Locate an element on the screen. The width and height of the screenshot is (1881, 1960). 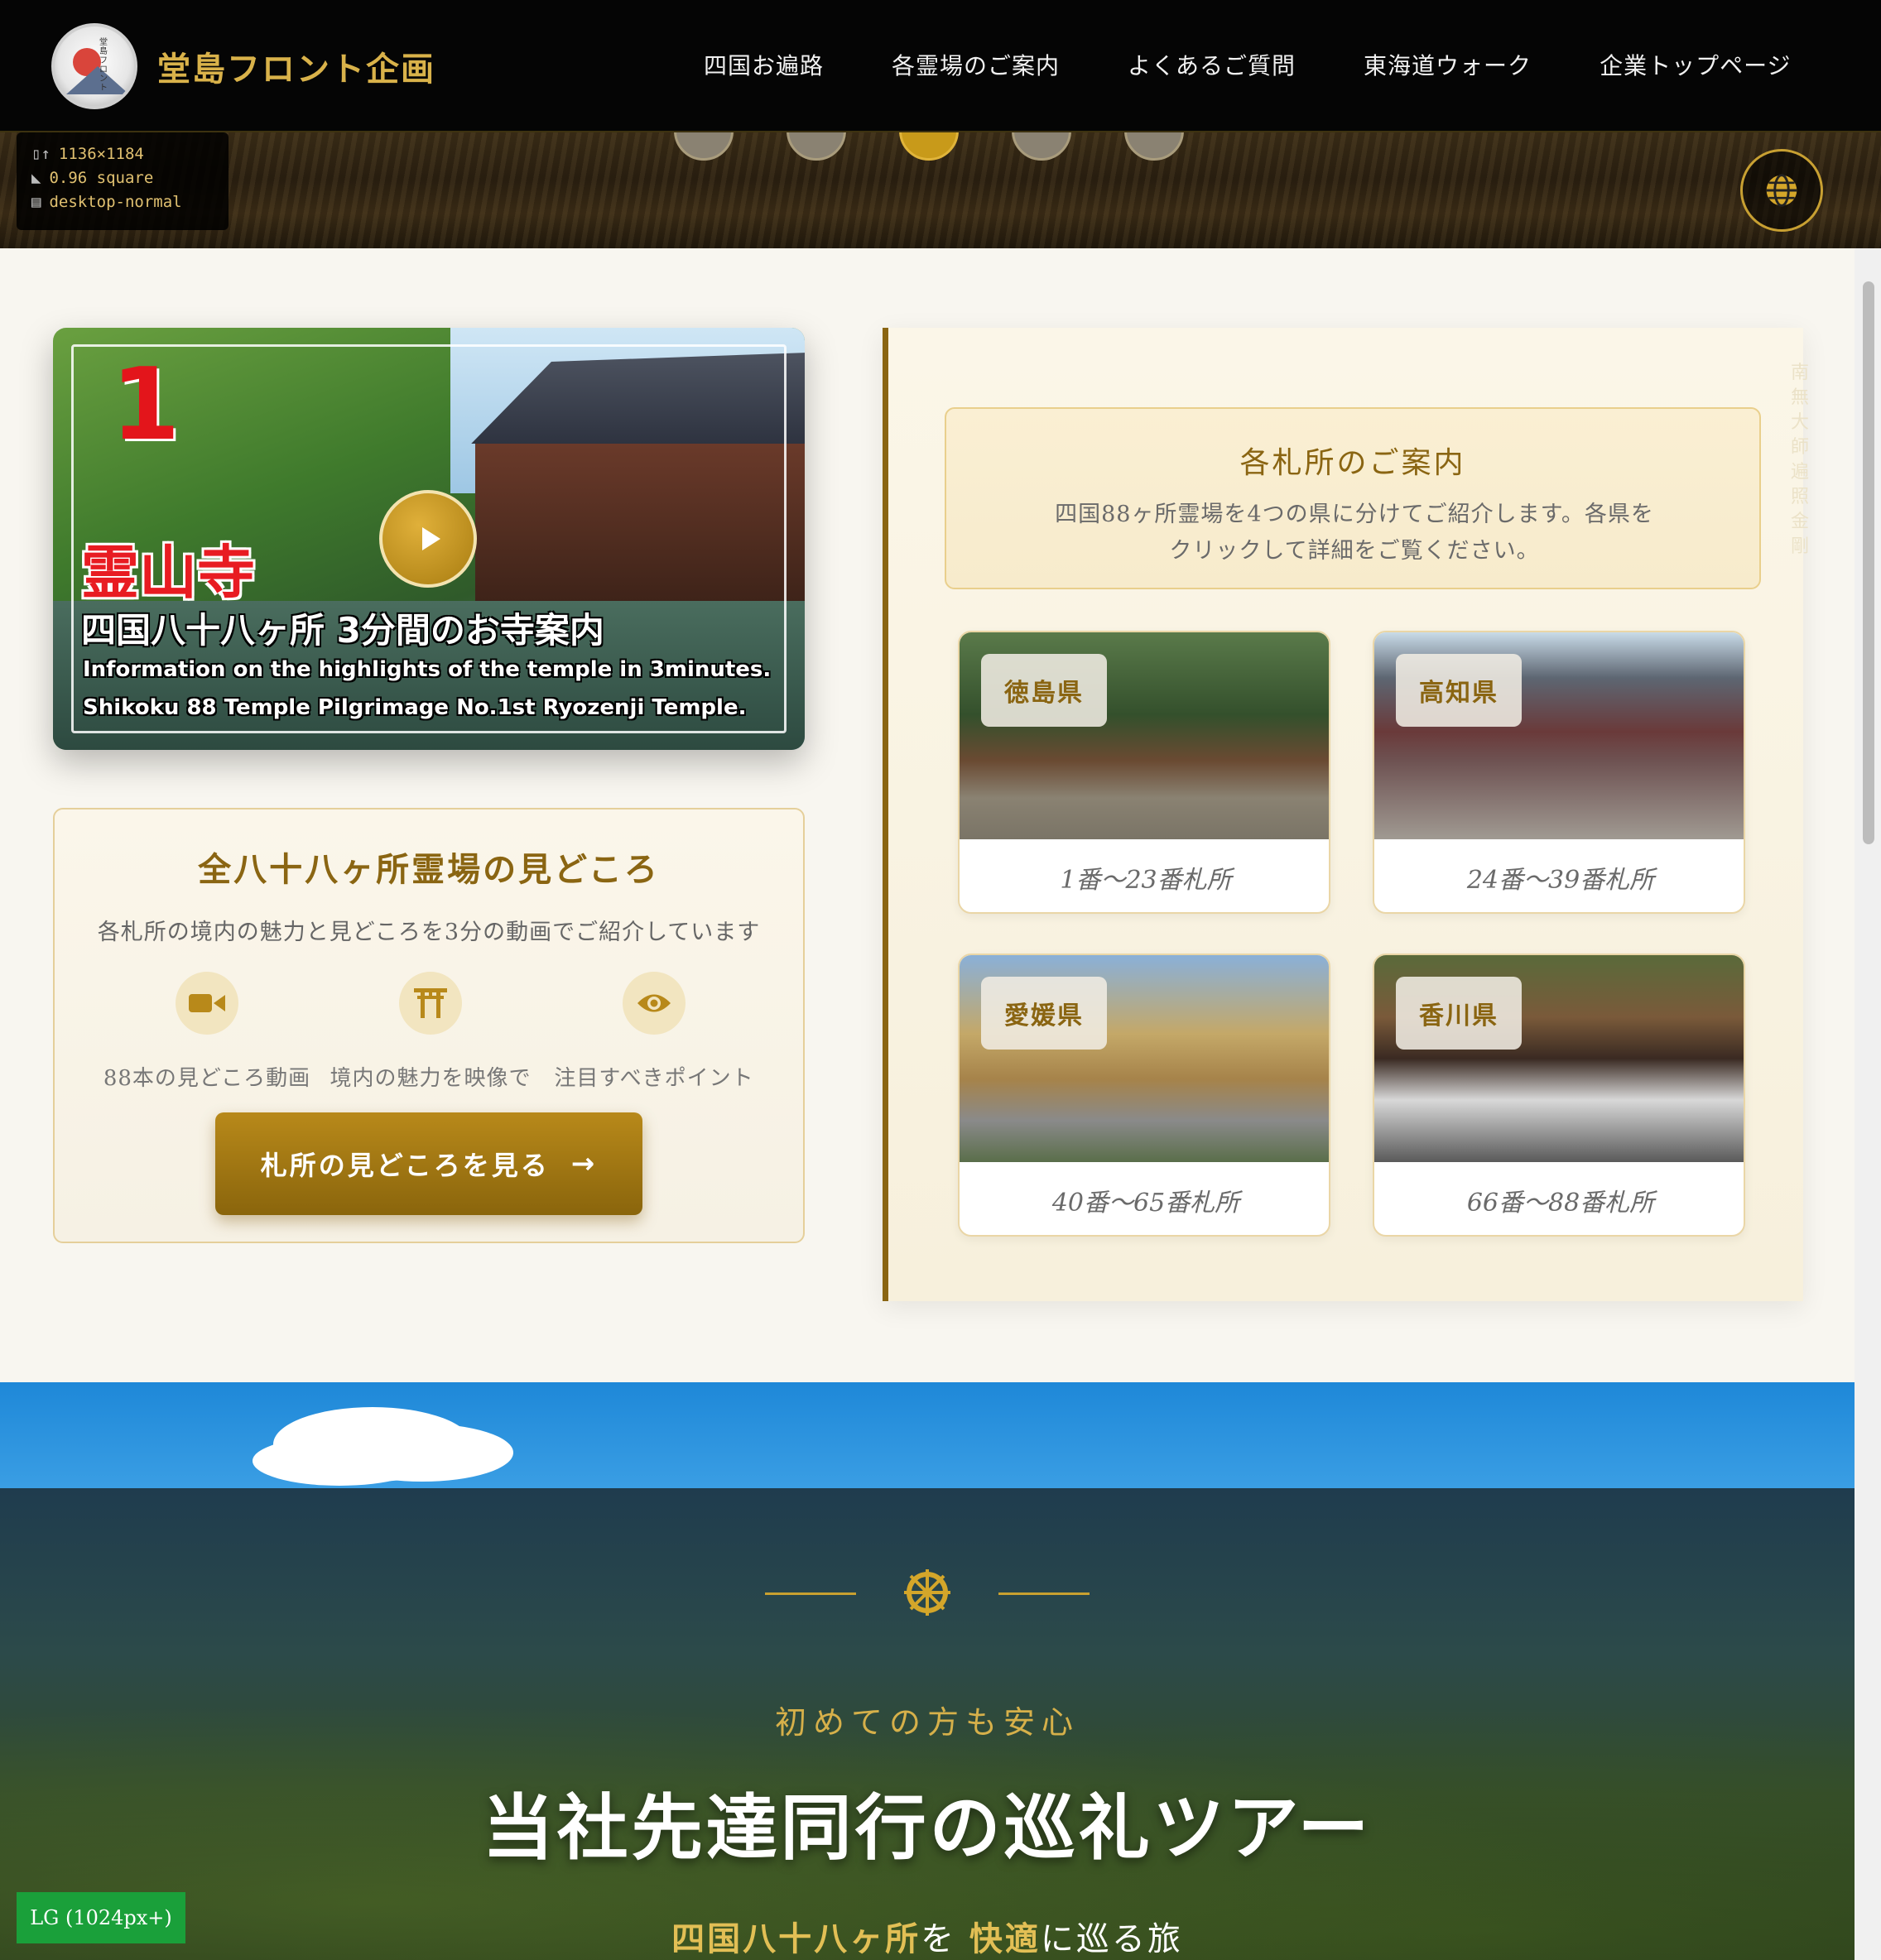
torii-icon is located at coordinates (430, 1004).